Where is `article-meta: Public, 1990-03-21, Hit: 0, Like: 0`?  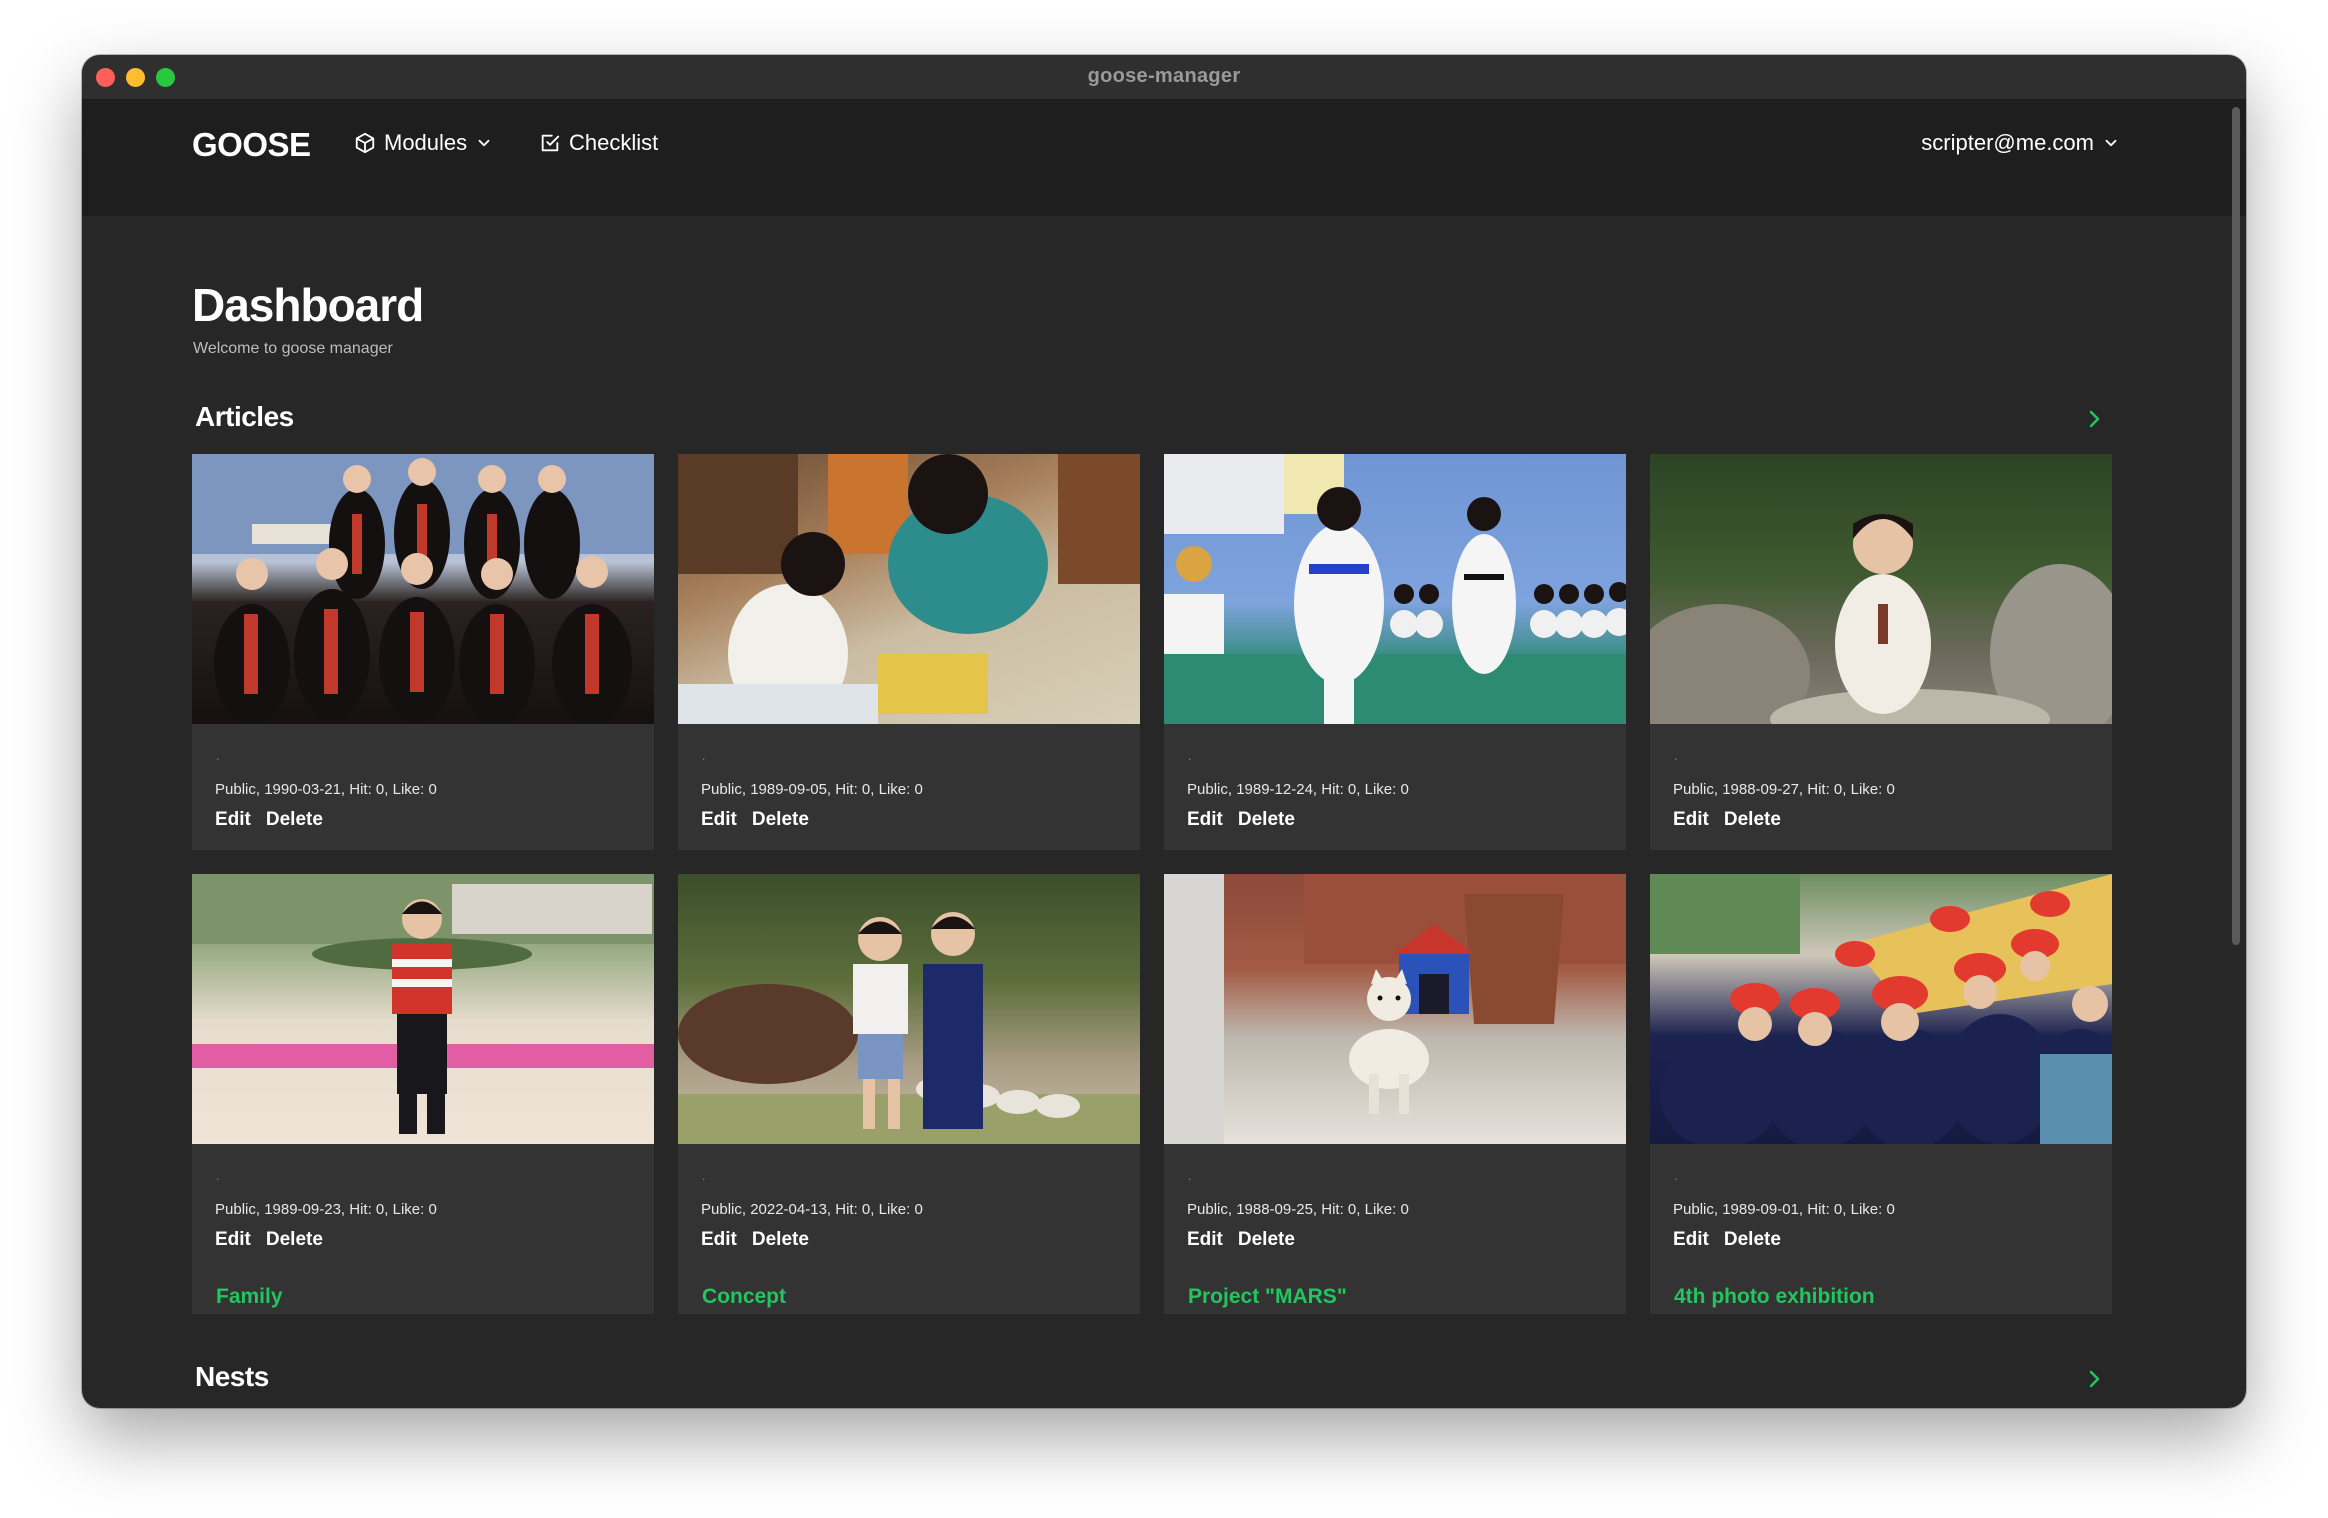
article-meta: Public, 1990-03-21, Hit: 0, Like: 0 is located at coordinates (326, 789).